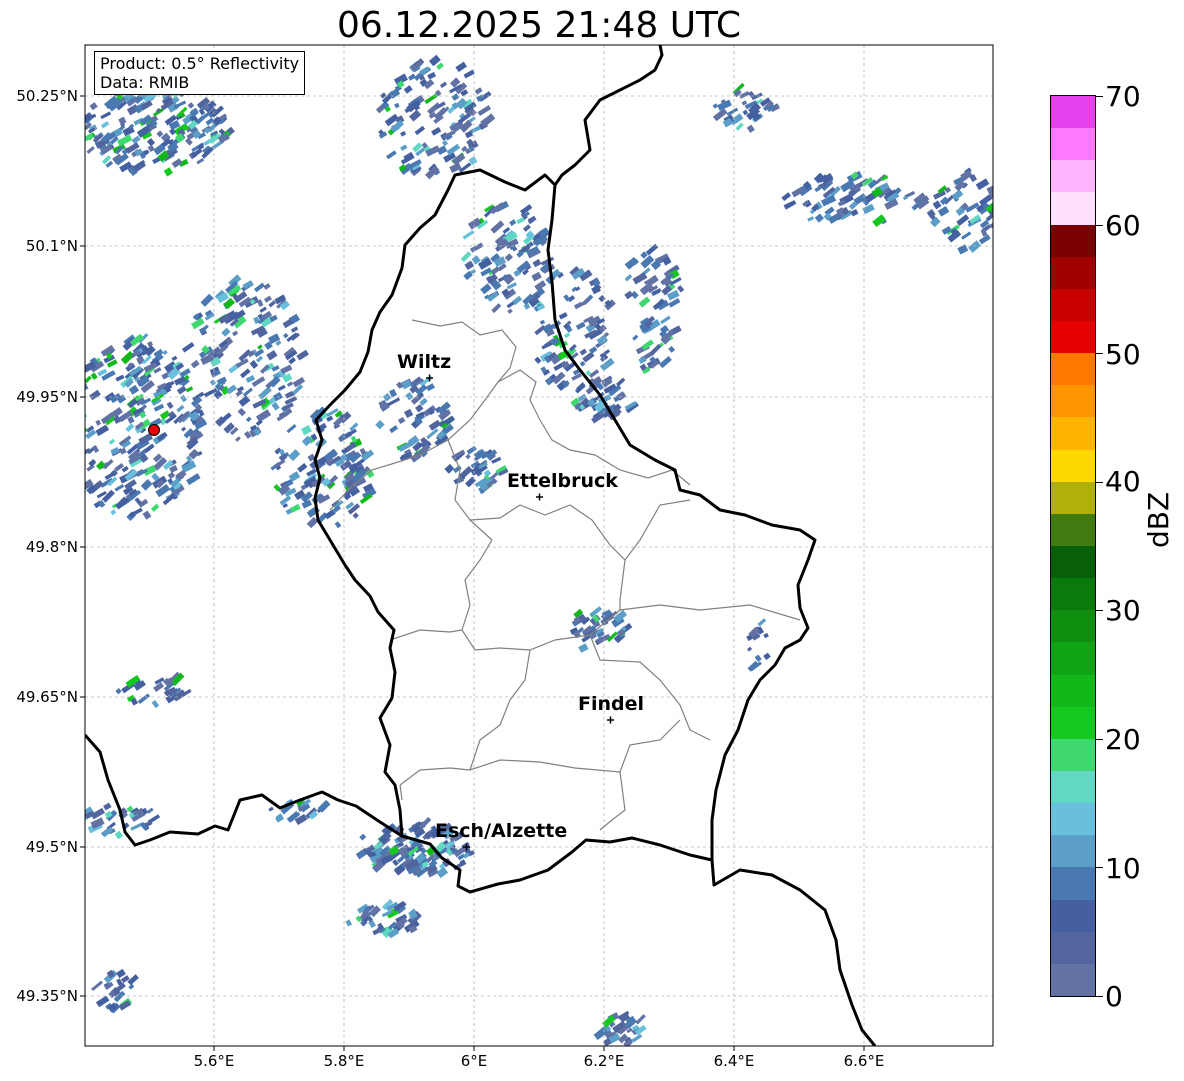 The height and width of the screenshot is (1081, 1184). What do you see at coordinates (474, 1061) in the screenshot?
I see `lon-label: 6°E` at bounding box center [474, 1061].